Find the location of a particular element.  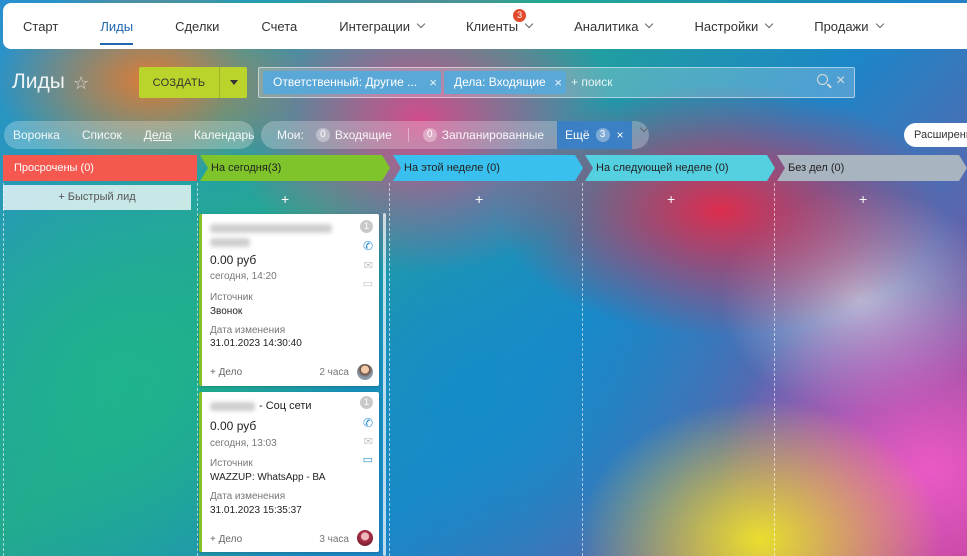

lead-date: сегодня, 14:20 is located at coordinates (243, 276).